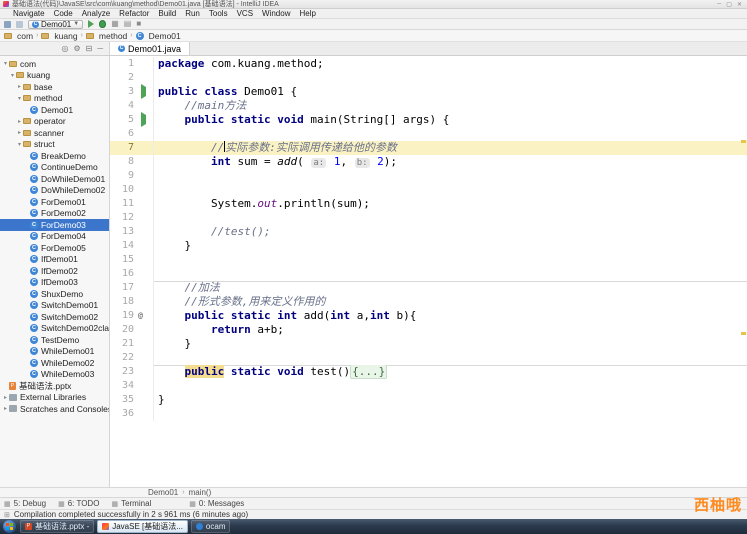 Image resolution: width=747 pixels, height=534 pixels. I want to click on run-gutter-icon, so click(143, 91).